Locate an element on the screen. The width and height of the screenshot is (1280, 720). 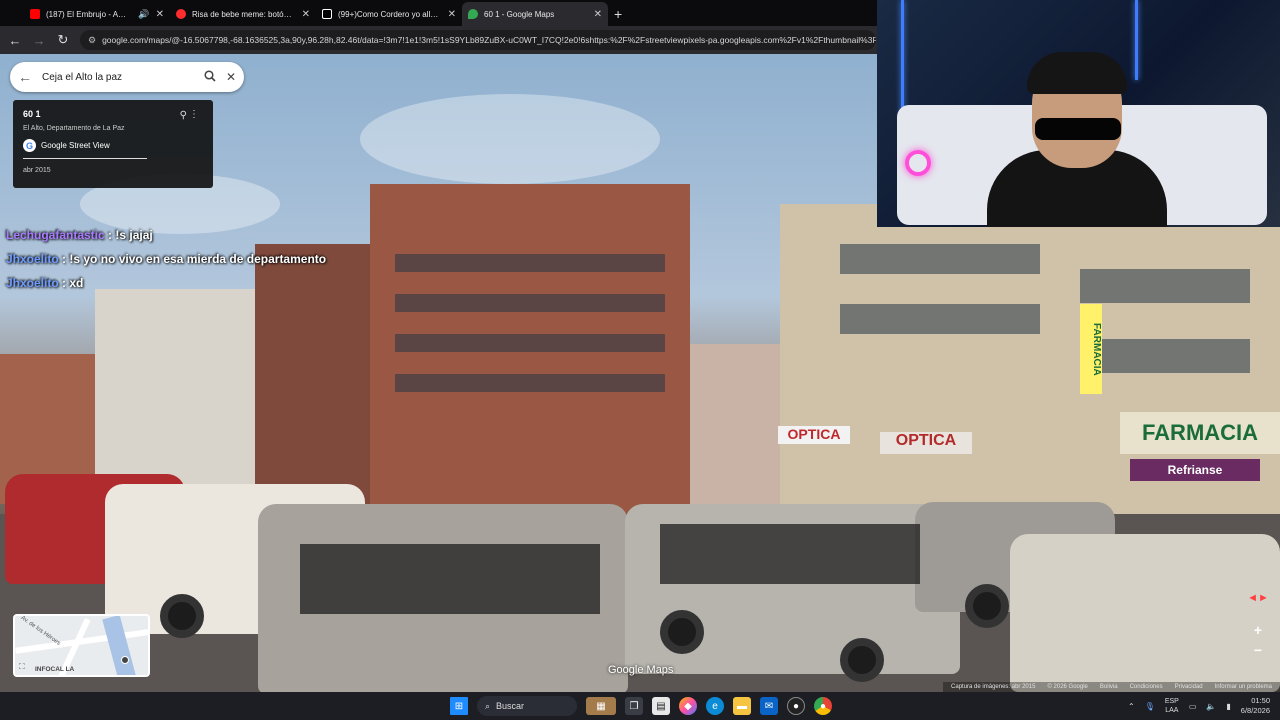
speaker-icon: 🔈 is located at coordinates (1211, 706).